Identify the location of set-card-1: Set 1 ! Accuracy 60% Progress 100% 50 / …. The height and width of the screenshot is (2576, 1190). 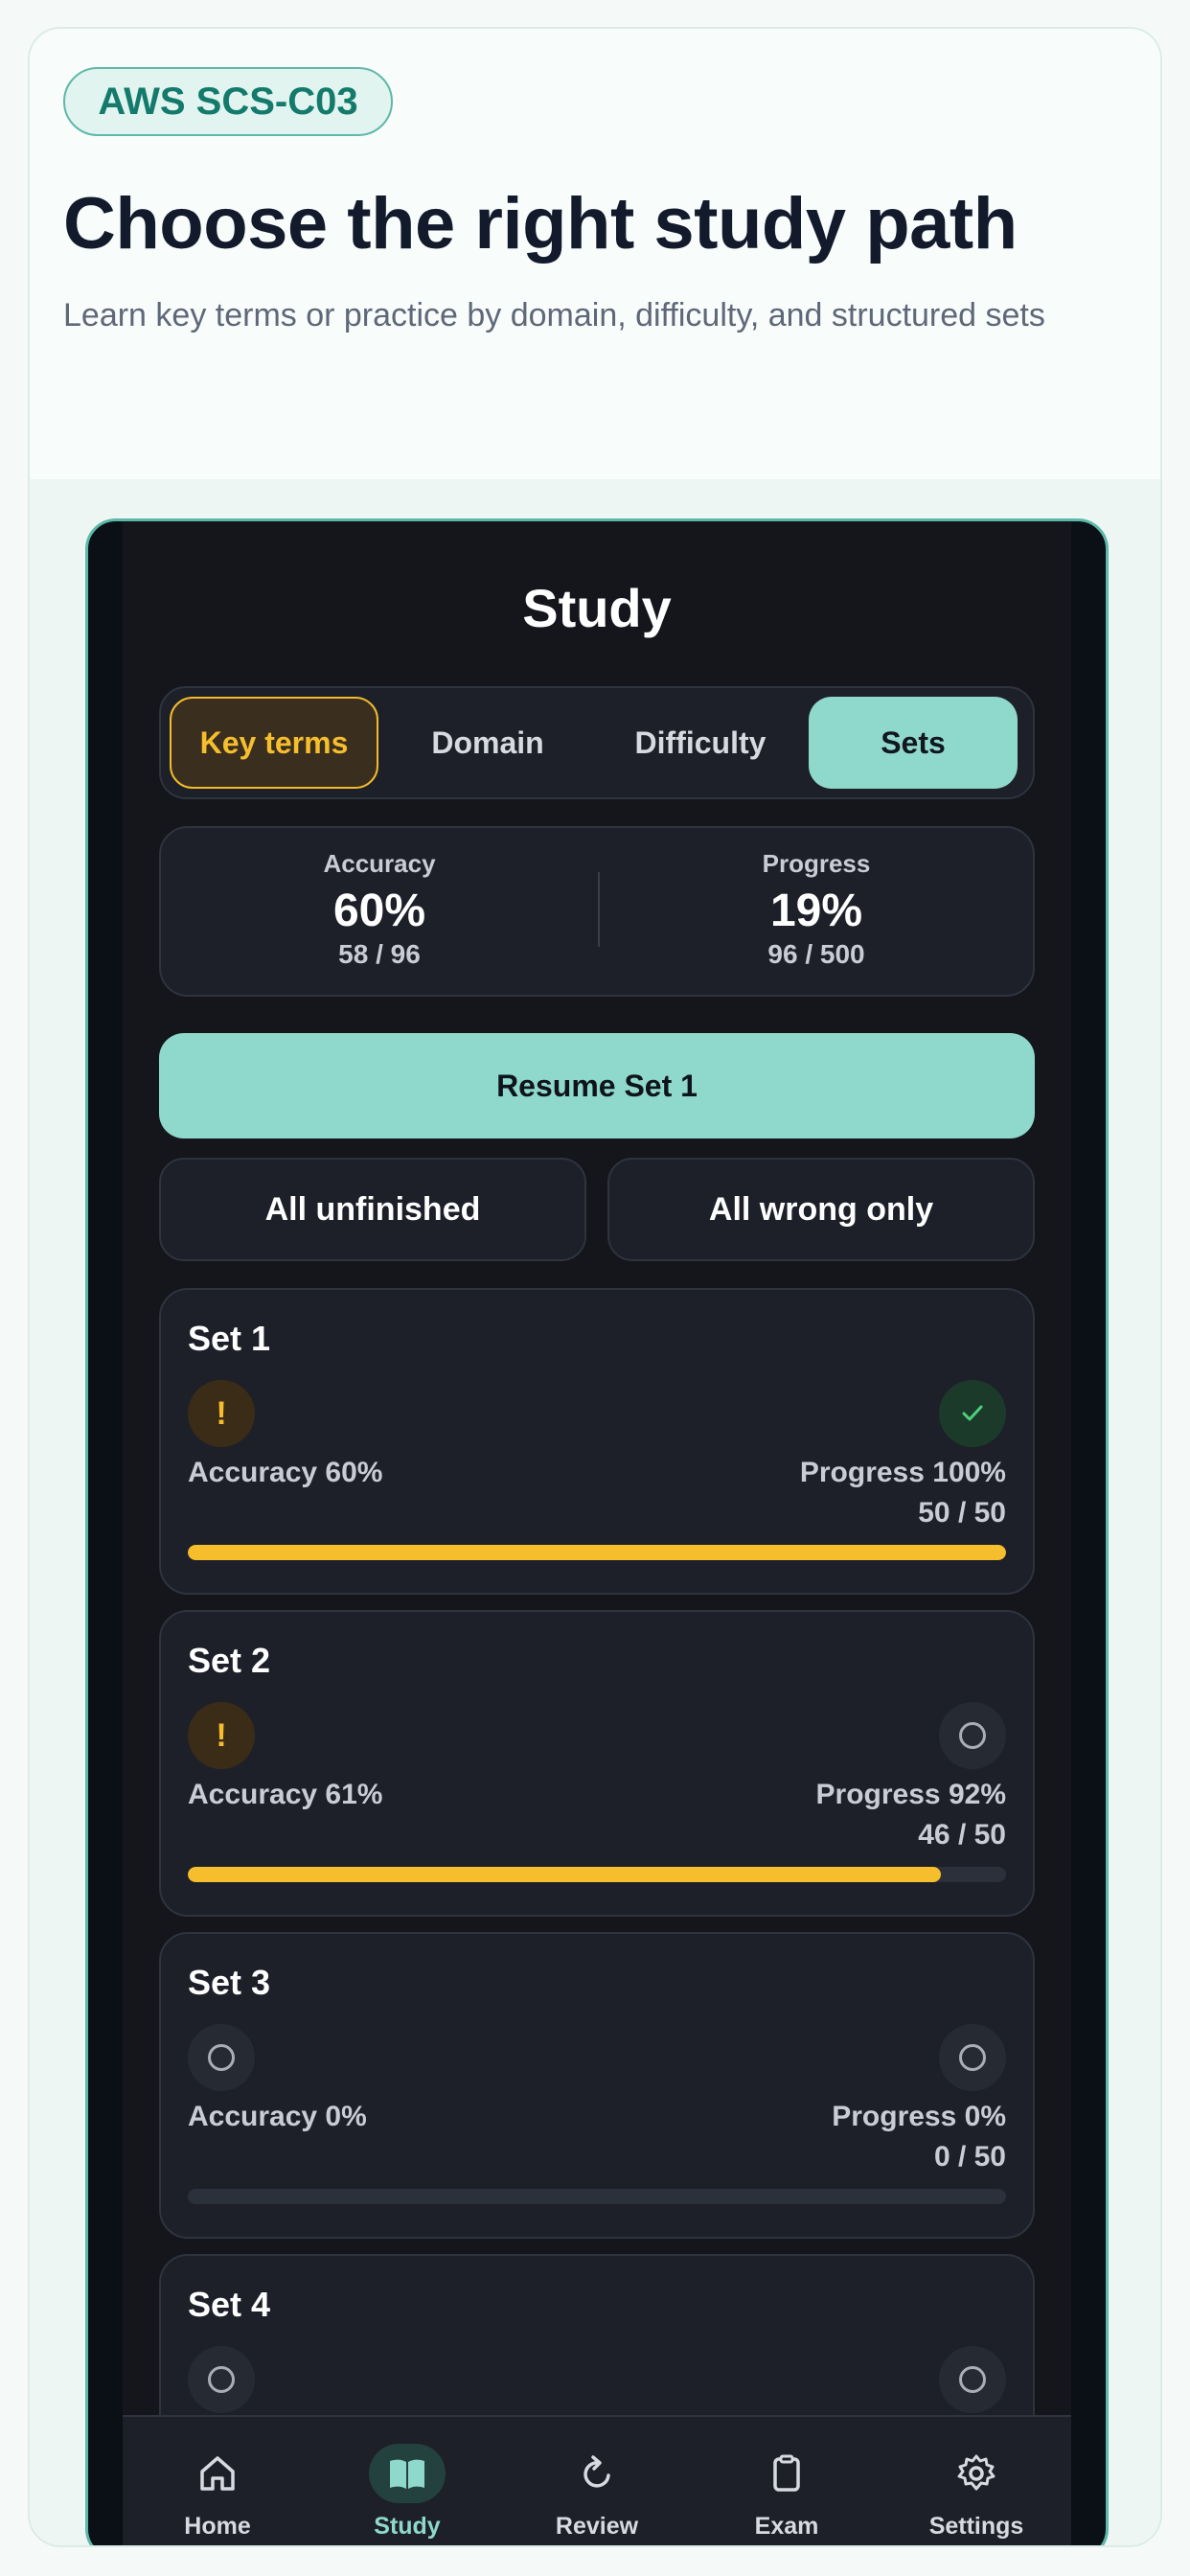
(597, 1441).